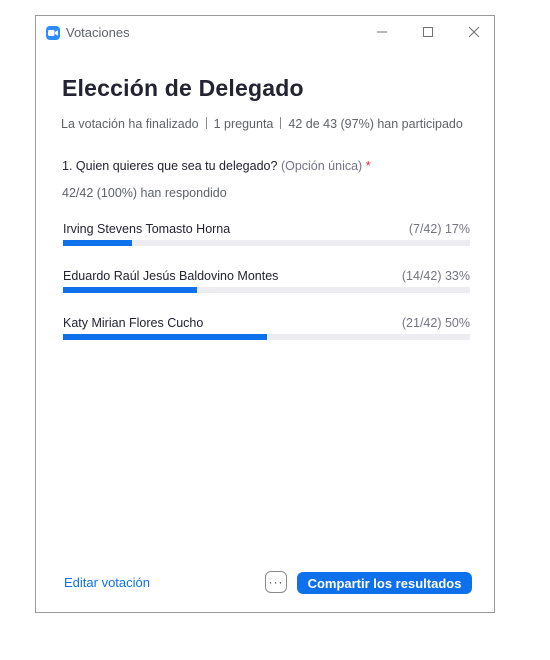 Image resolution: width=550 pixels, height=660 pixels. What do you see at coordinates (435, 323) in the screenshot?
I see `option-result: (21/42) 50%` at bounding box center [435, 323].